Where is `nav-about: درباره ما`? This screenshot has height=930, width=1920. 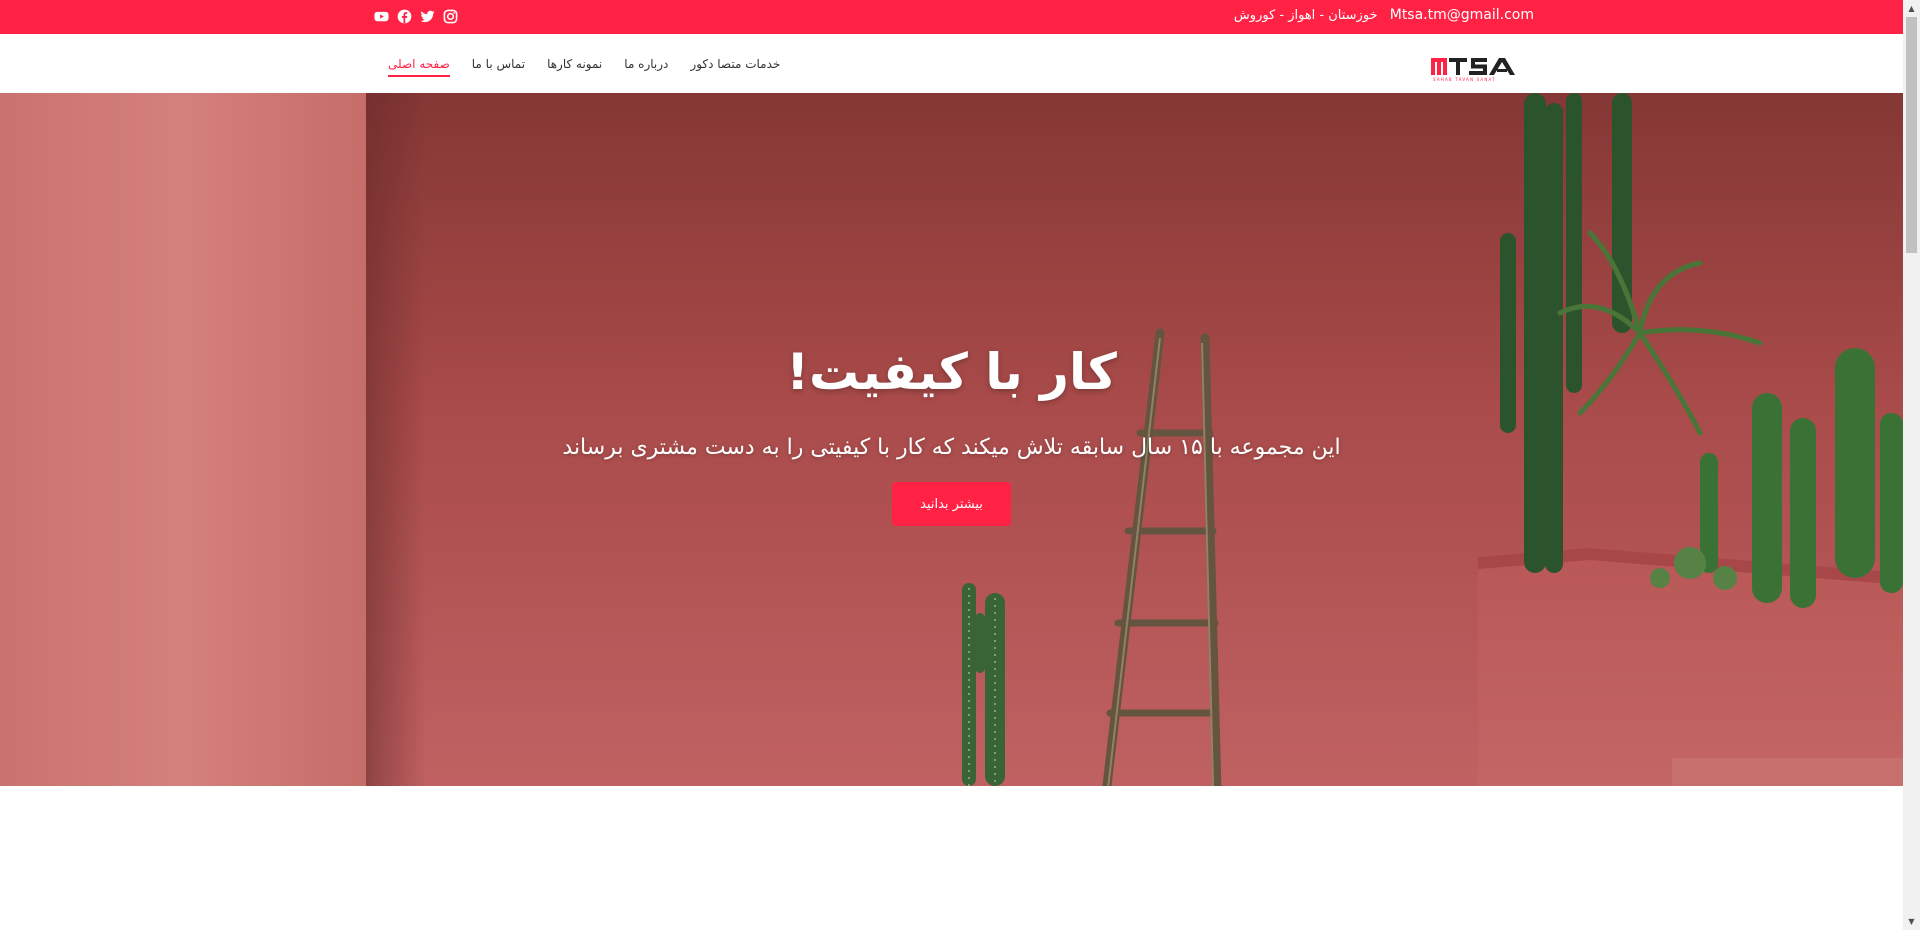 nav-about: درباره ما is located at coordinates (646, 67).